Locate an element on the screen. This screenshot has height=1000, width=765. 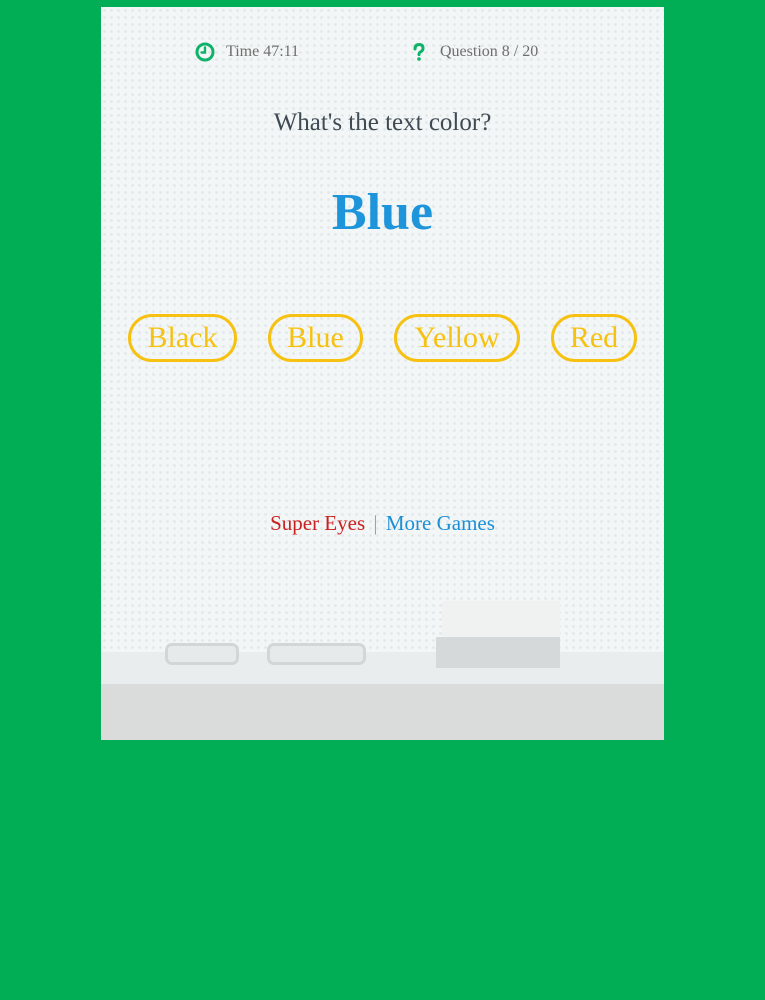
question-mark-icon is located at coordinates (419, 52).